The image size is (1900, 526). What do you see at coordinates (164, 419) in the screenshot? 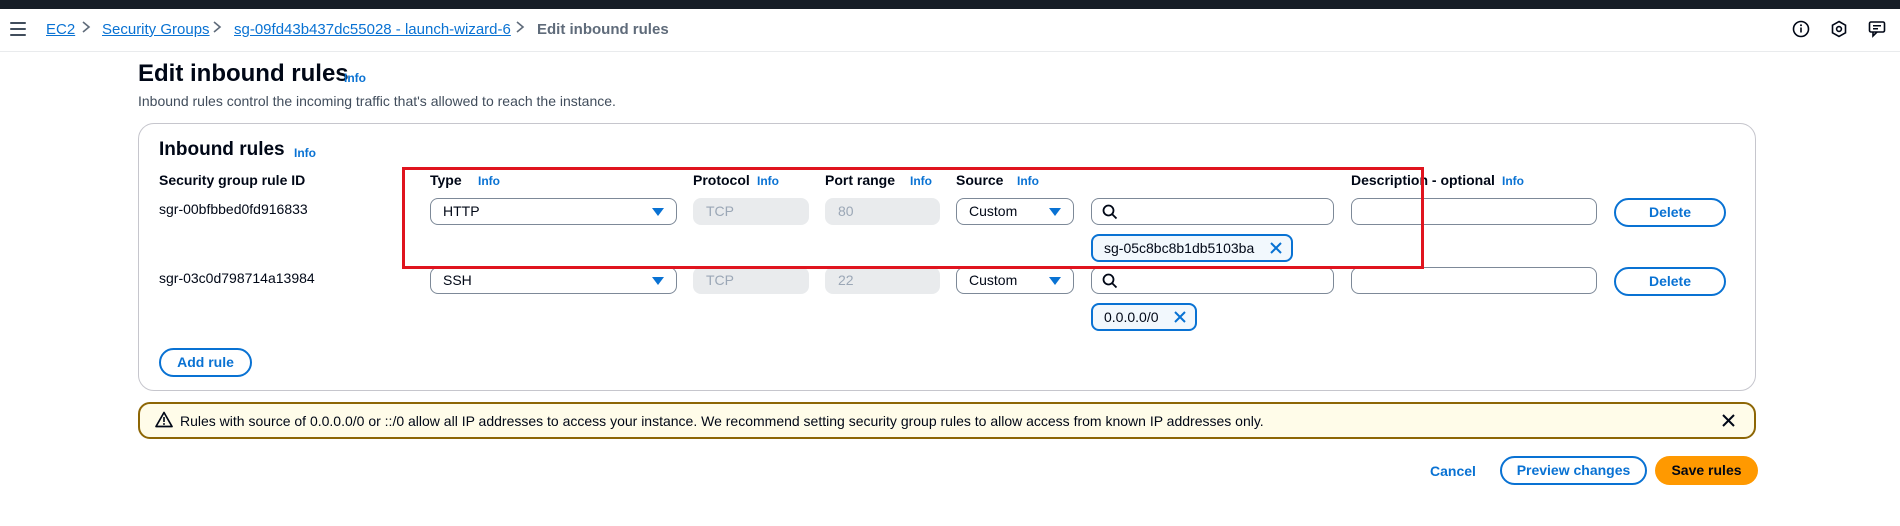
I see `warning-icon` at bounding box center [164, 419].